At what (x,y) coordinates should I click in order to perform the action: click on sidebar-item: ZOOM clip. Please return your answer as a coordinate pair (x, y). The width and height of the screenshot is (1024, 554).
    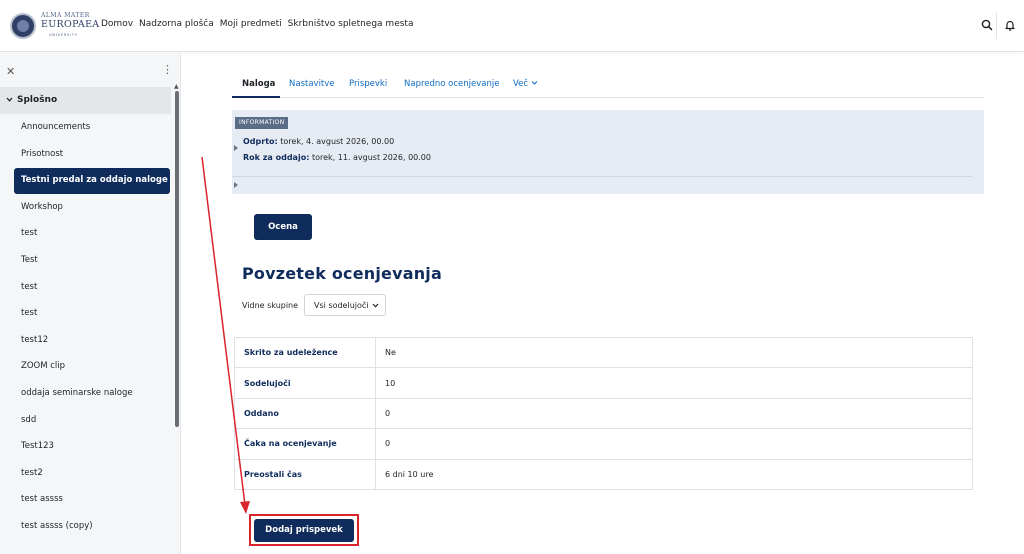
    Looking at the image, I should click on (85, 367).